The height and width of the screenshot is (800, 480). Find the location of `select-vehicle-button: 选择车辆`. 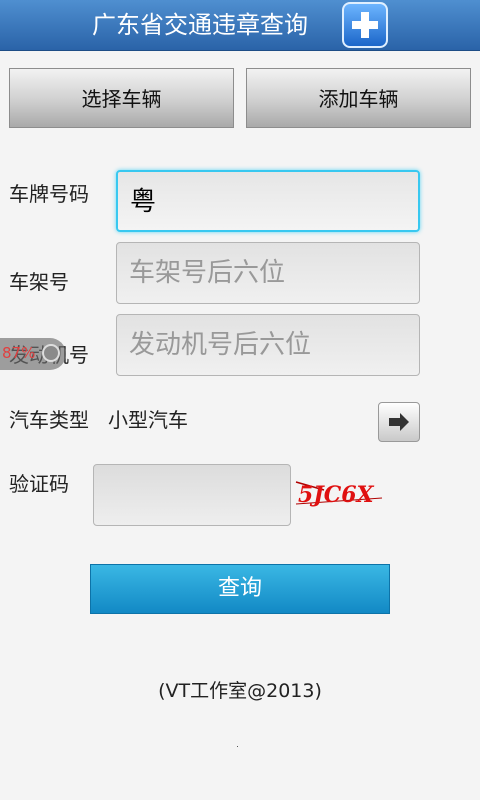

select-vehicle-button: 选择车辆 is located at coordinates (121, 98).